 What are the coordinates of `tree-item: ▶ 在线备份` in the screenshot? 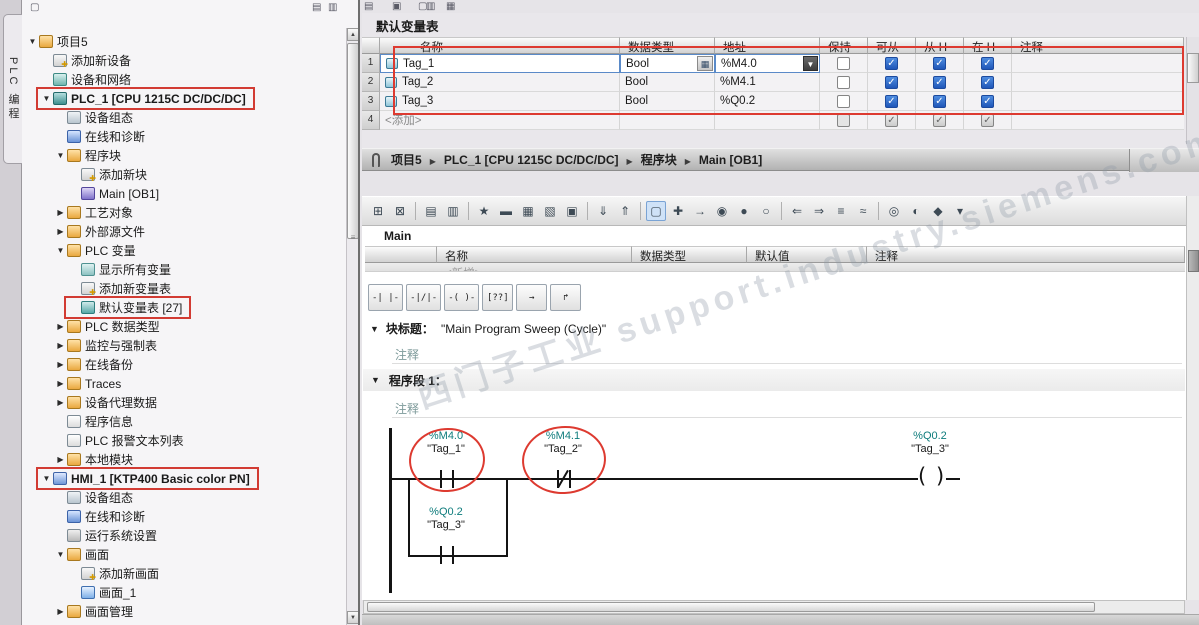 It's located at (96, 364).